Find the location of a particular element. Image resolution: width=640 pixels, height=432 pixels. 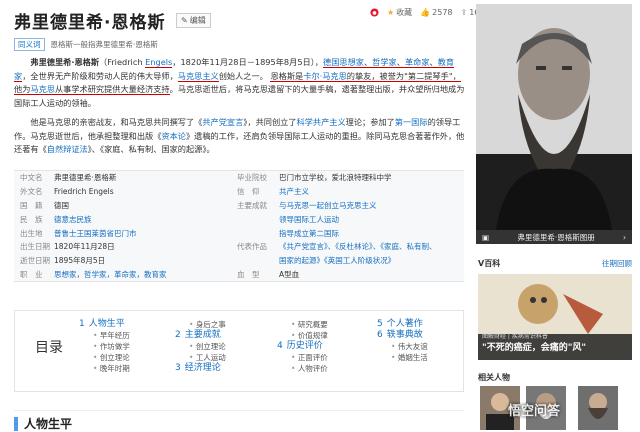

info-value: 普鲁士王国莱茵省巴门市 is located at coordinates (95, 233).